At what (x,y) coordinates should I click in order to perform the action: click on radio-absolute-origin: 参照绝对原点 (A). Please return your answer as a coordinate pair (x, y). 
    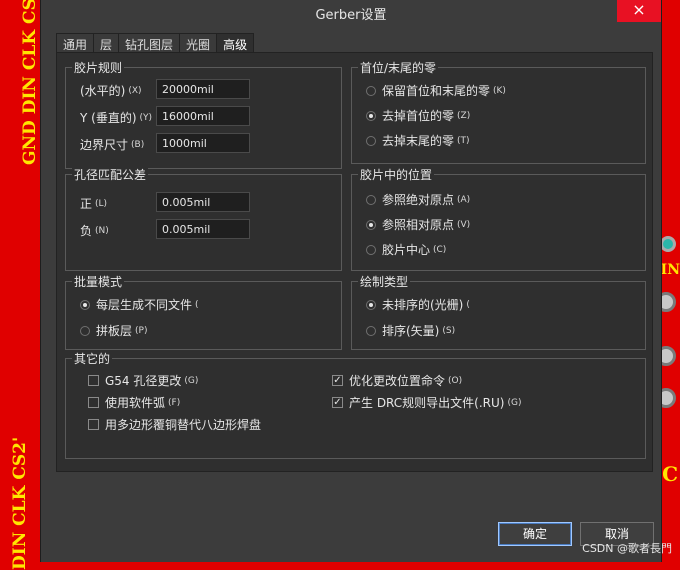
    Looking at the image, I should click on (418, 199).